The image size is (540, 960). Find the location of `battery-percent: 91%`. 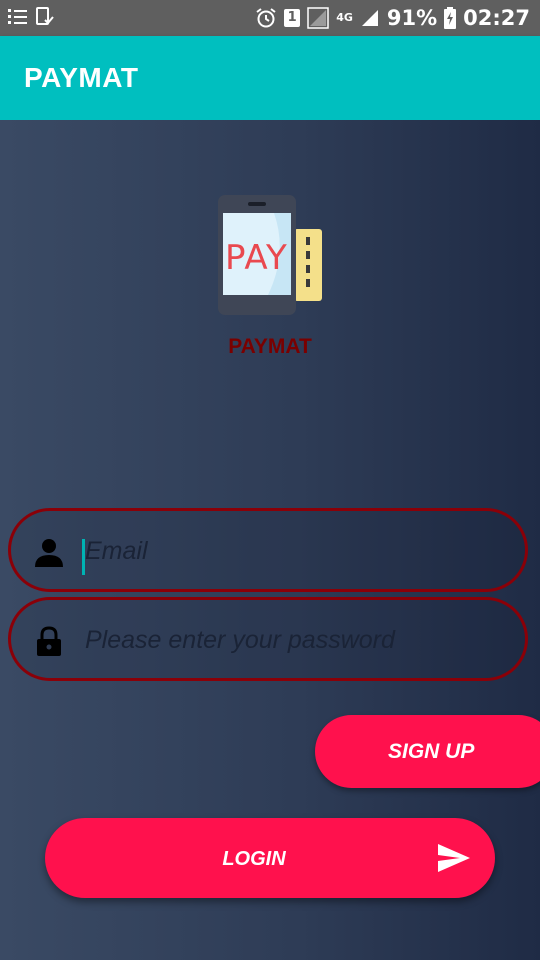

battery-percent: 91% is located at coordinates (412, 18).